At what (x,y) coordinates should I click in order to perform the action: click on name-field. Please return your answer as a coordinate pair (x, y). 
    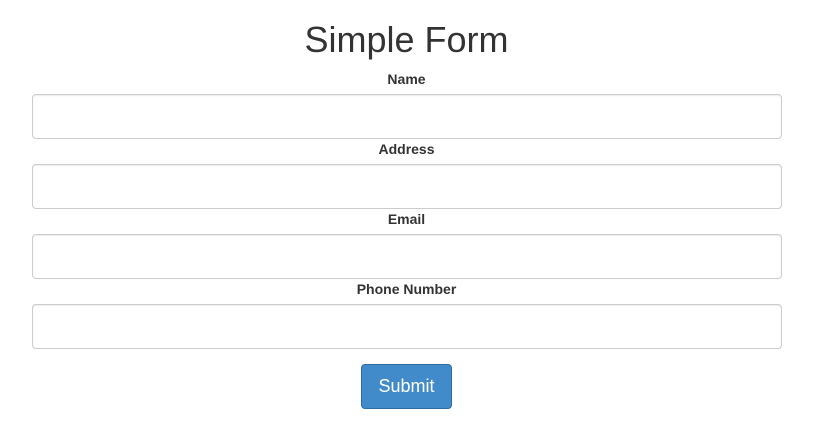
    Looking at the image, I should click on (407, 116).